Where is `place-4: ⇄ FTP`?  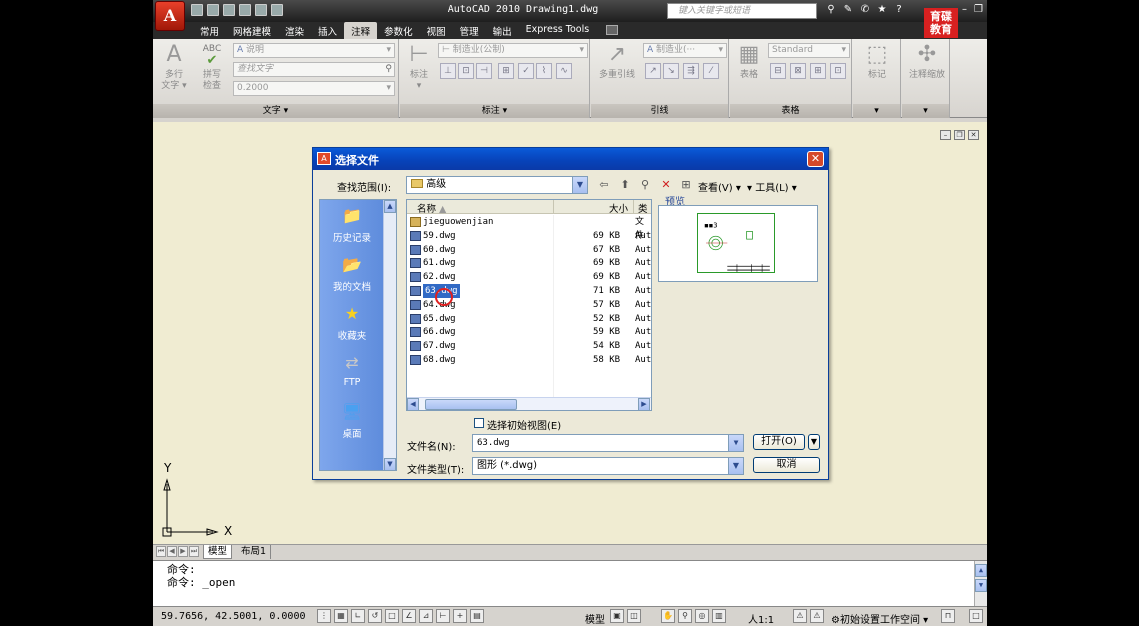 place-4: ⇄ FTP is located at coordinates (352, 370).